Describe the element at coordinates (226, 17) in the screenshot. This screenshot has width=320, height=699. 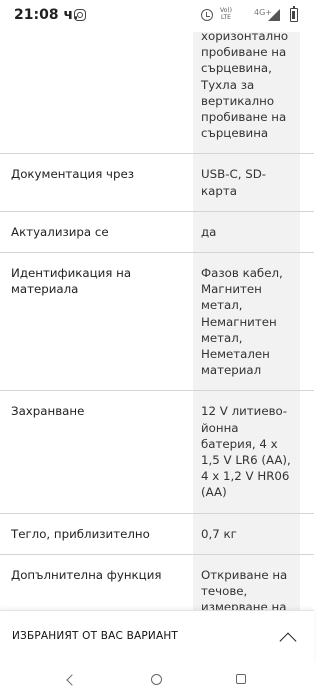
I see `volte-line2: LTE` at that location.